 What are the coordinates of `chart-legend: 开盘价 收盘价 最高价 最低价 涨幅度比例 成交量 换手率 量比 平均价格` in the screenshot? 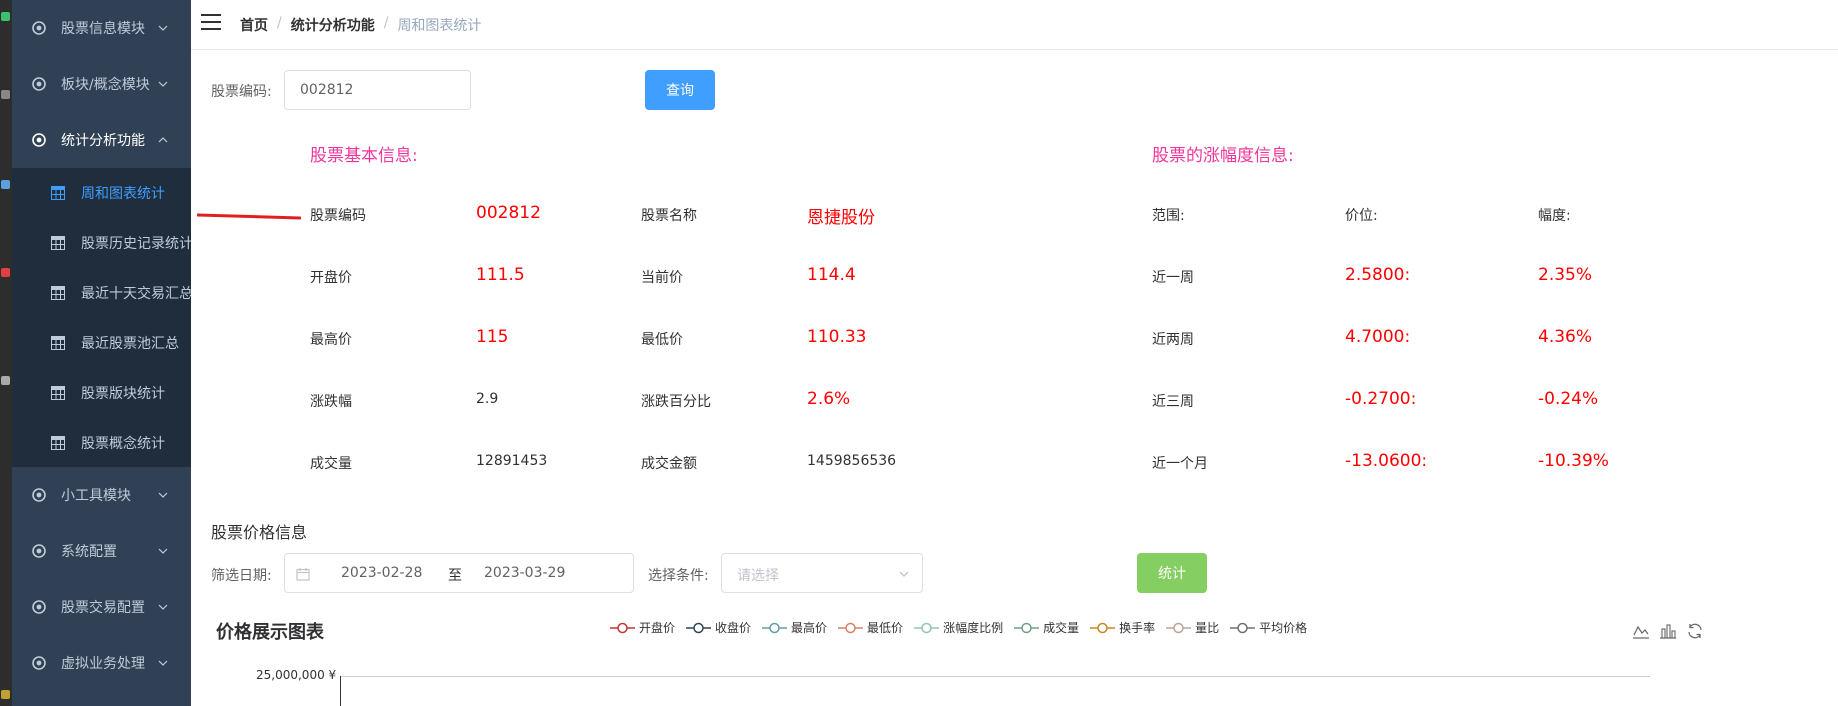 It's located at (964, 627).